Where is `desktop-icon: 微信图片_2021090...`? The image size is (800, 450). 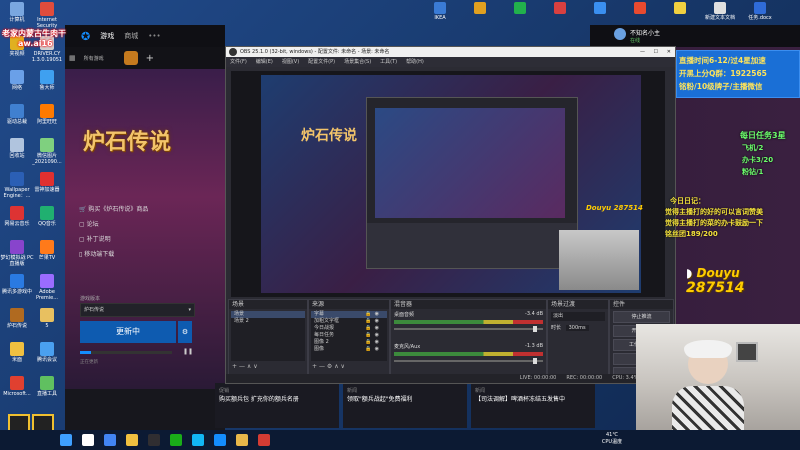 desktop-icon: 微信图片_2021090... is located at coordinates (47, 151).